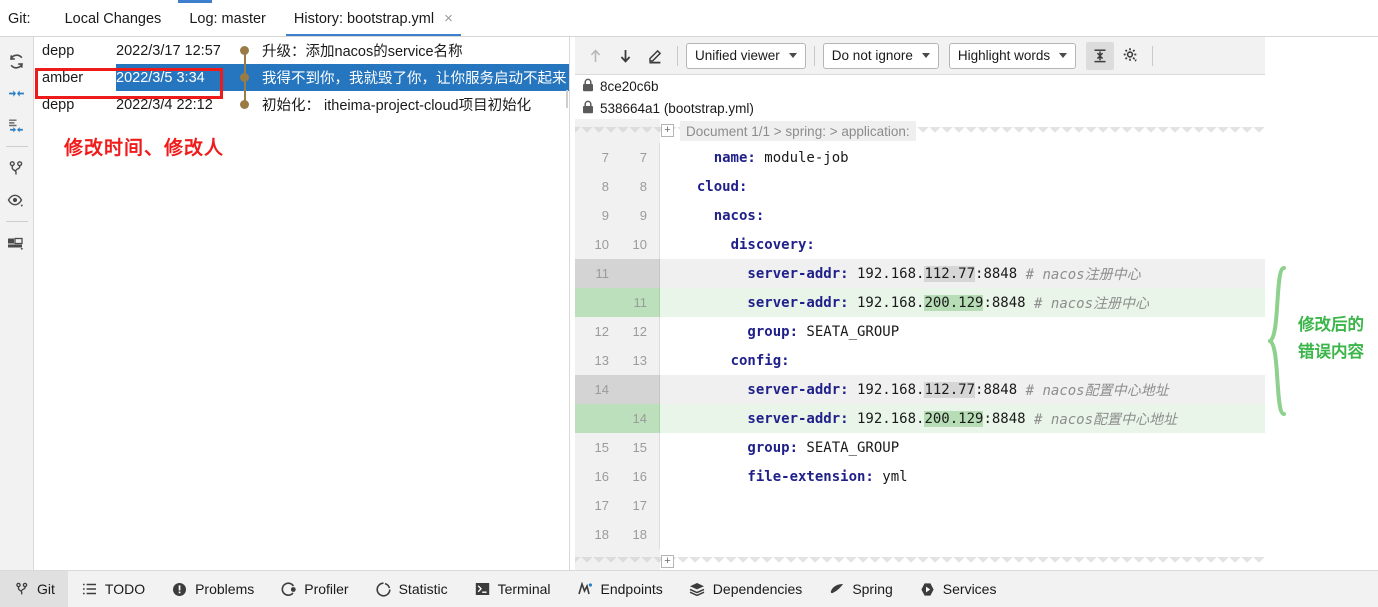 The image size is (1378, 607). Describe the element at coordinates (58, 104) in the screenshot. I see `commit-author: depp` at that location.